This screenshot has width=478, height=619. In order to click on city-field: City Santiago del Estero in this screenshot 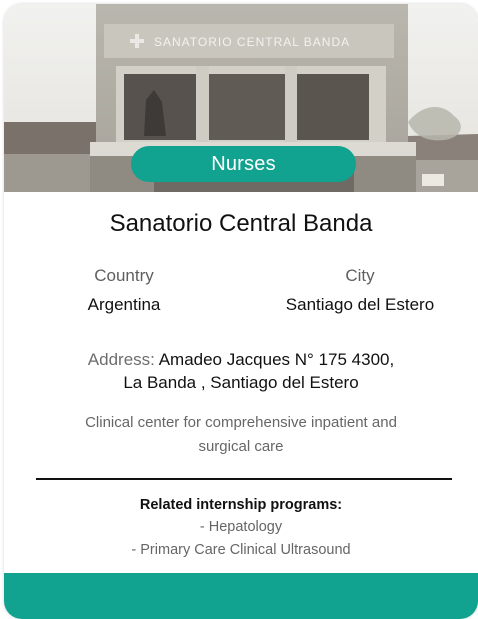, I will do `click(360, 290)`.